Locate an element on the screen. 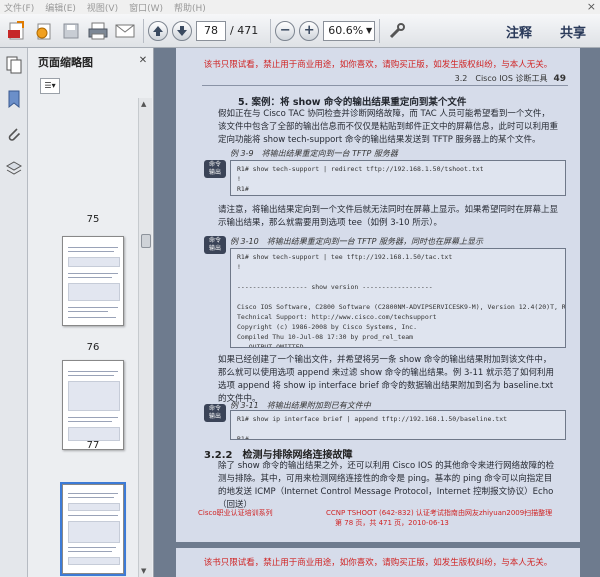  attachment-icon is located at coordinates (14, 135).